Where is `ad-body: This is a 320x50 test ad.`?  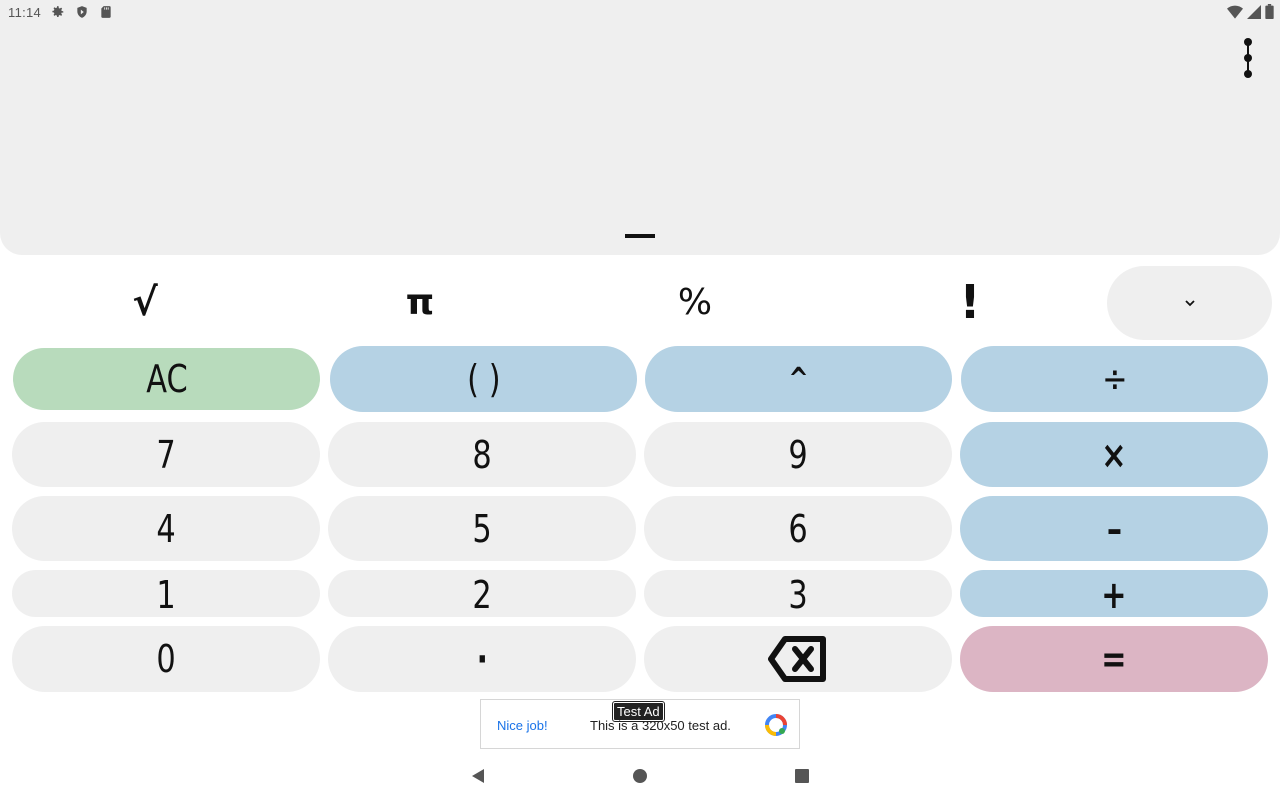 ad-body: This is a 320x50 test ad. is located at coordinates (660, 725).